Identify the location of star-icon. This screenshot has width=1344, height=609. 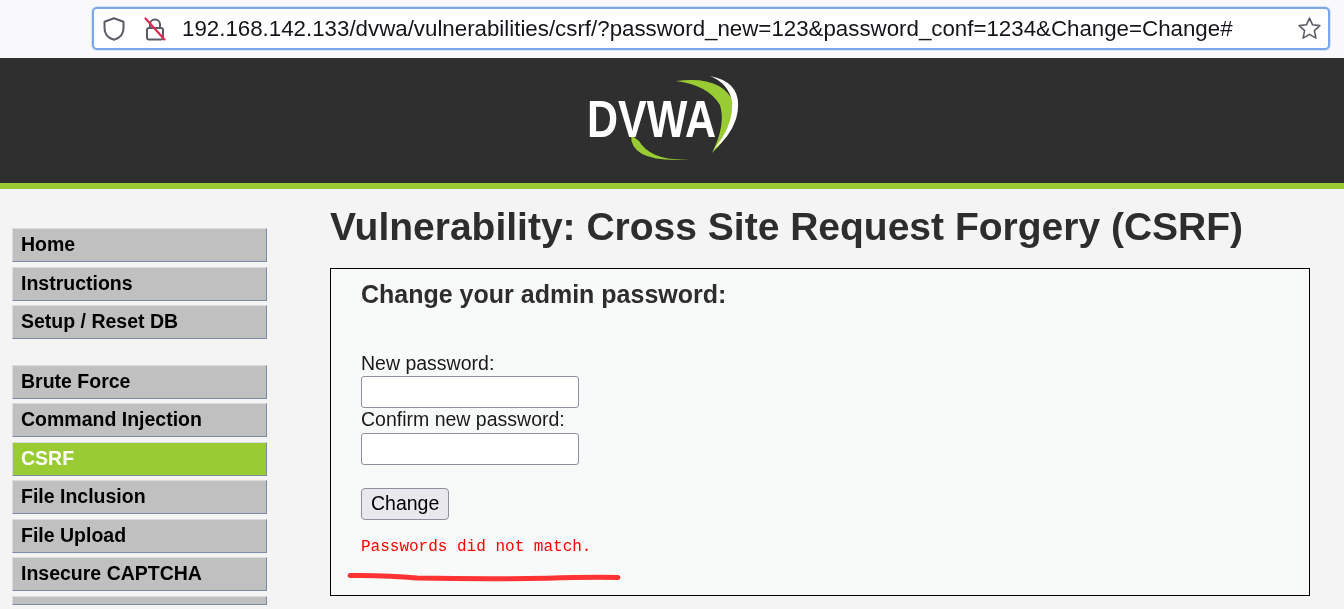
(1309, 28).